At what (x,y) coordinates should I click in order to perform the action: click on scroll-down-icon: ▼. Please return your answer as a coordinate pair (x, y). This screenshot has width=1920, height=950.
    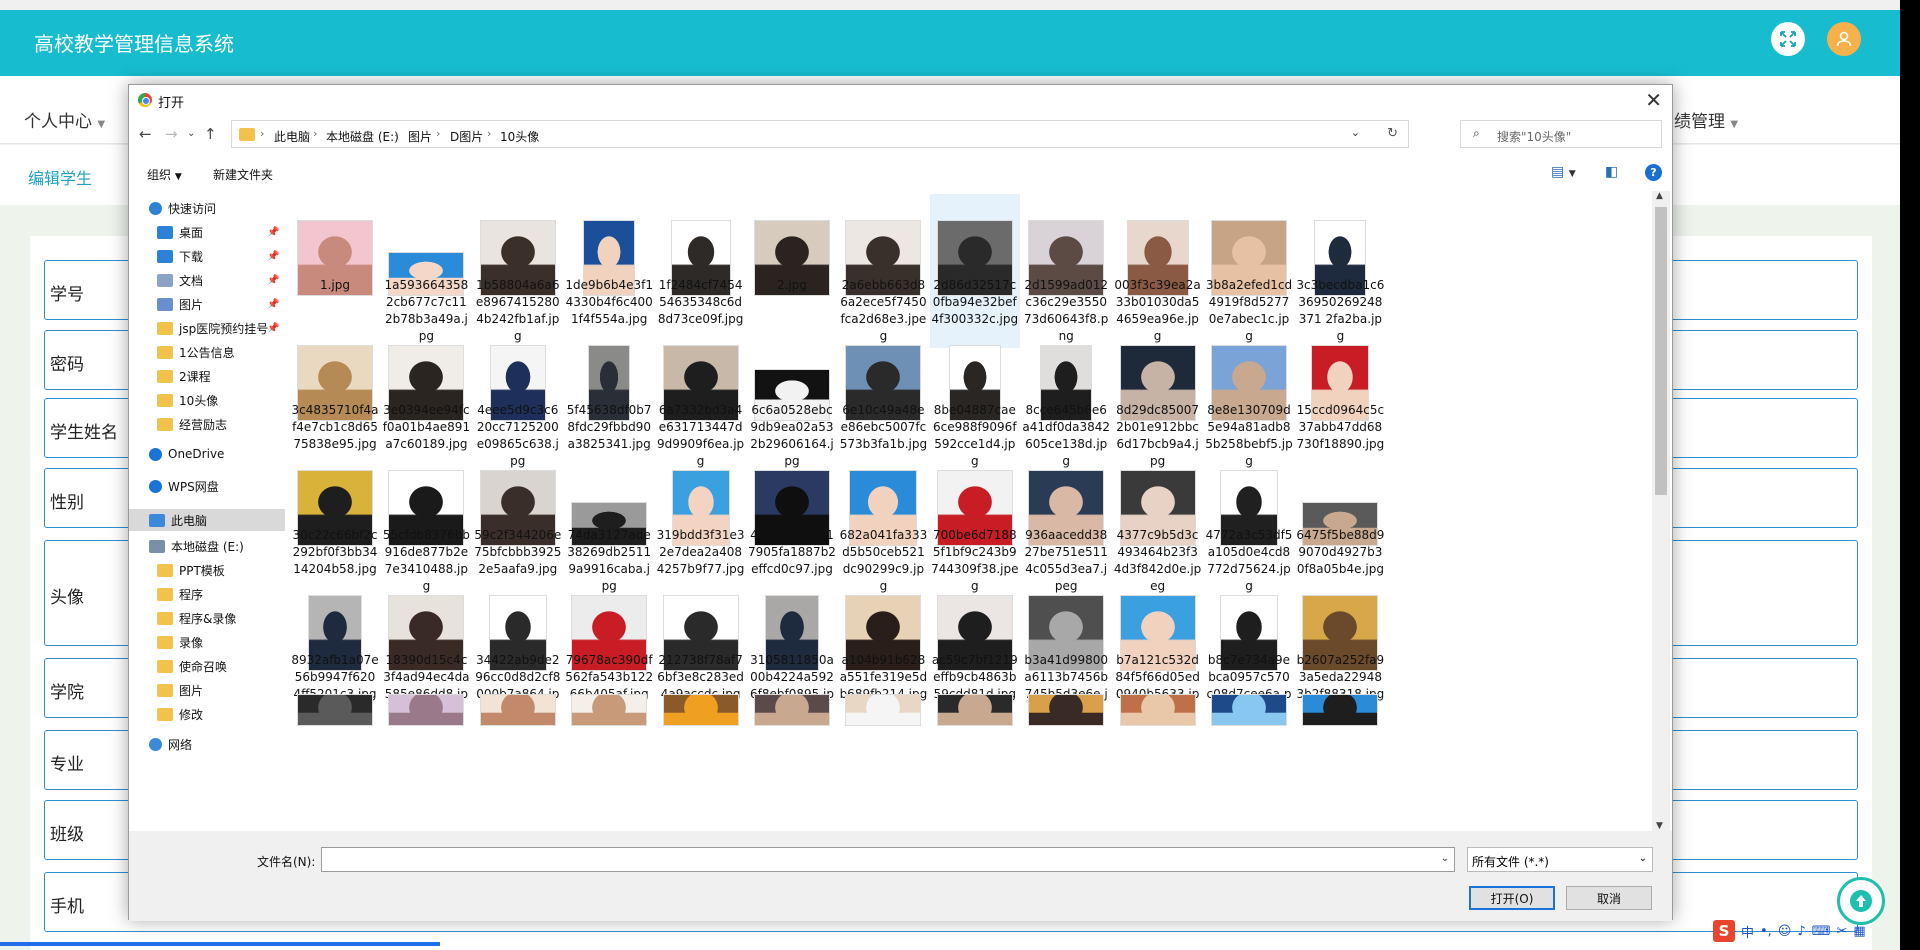
    Looking at the image, I should click on (1659, 826).